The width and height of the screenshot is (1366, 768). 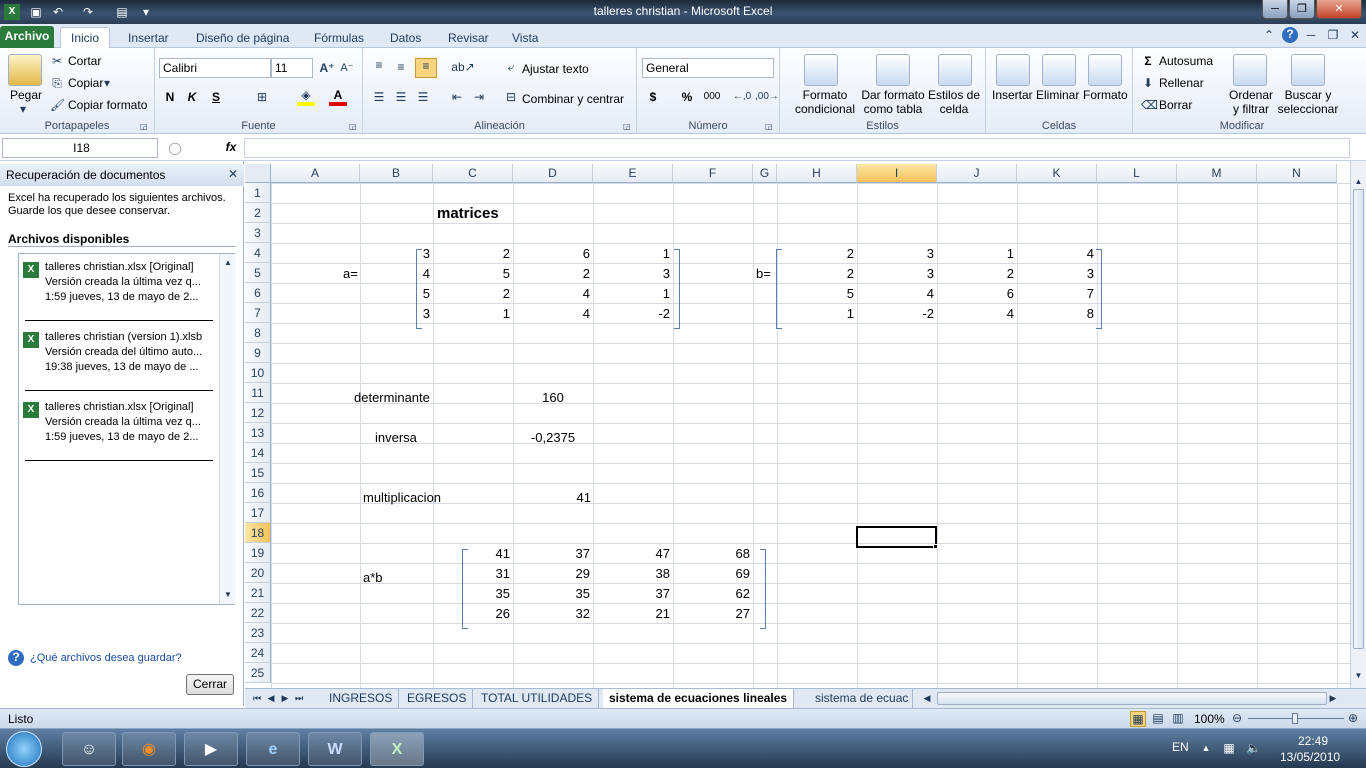 What do you see at coordinates (258, 473) in the screenshot?
I see `row-header: 15` at bounding box center [258, 473].